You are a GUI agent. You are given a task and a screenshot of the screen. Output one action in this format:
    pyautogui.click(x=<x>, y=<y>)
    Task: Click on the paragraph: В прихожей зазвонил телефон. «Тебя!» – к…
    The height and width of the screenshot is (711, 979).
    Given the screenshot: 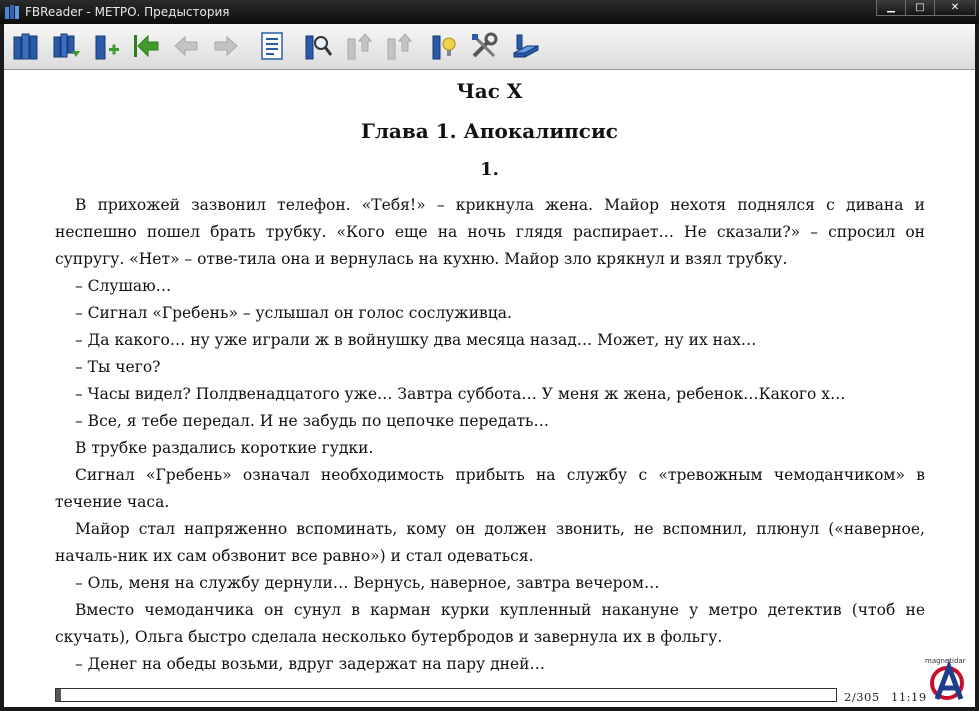 What is the action you would take?
    pyautogui.click(x=490, y=232)
    